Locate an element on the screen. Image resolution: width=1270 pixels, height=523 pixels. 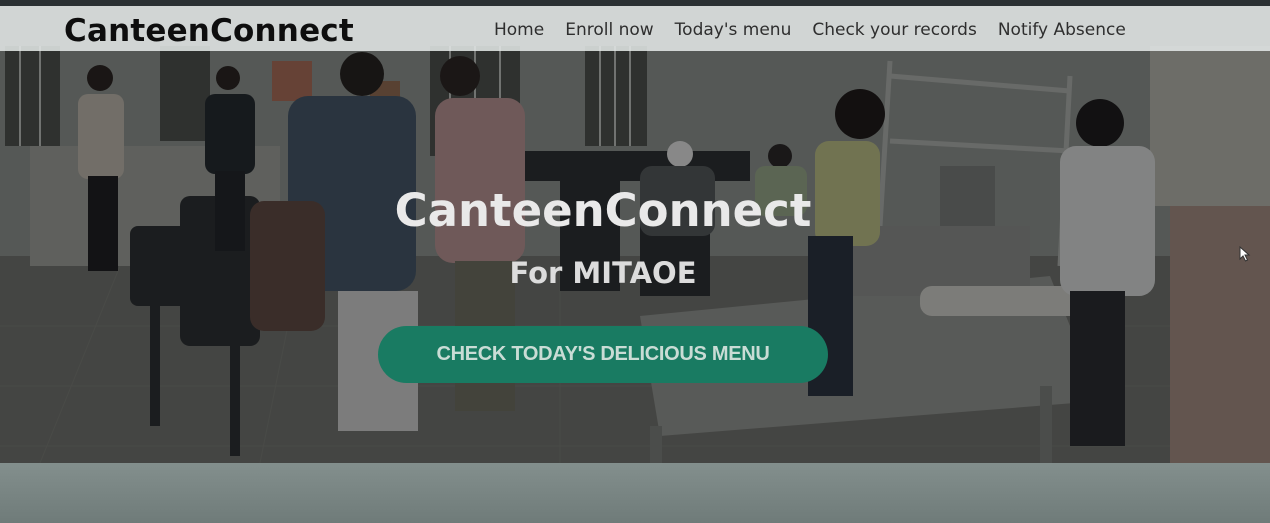
mouse-pointer-icon is located at coordinates (1245, 254).